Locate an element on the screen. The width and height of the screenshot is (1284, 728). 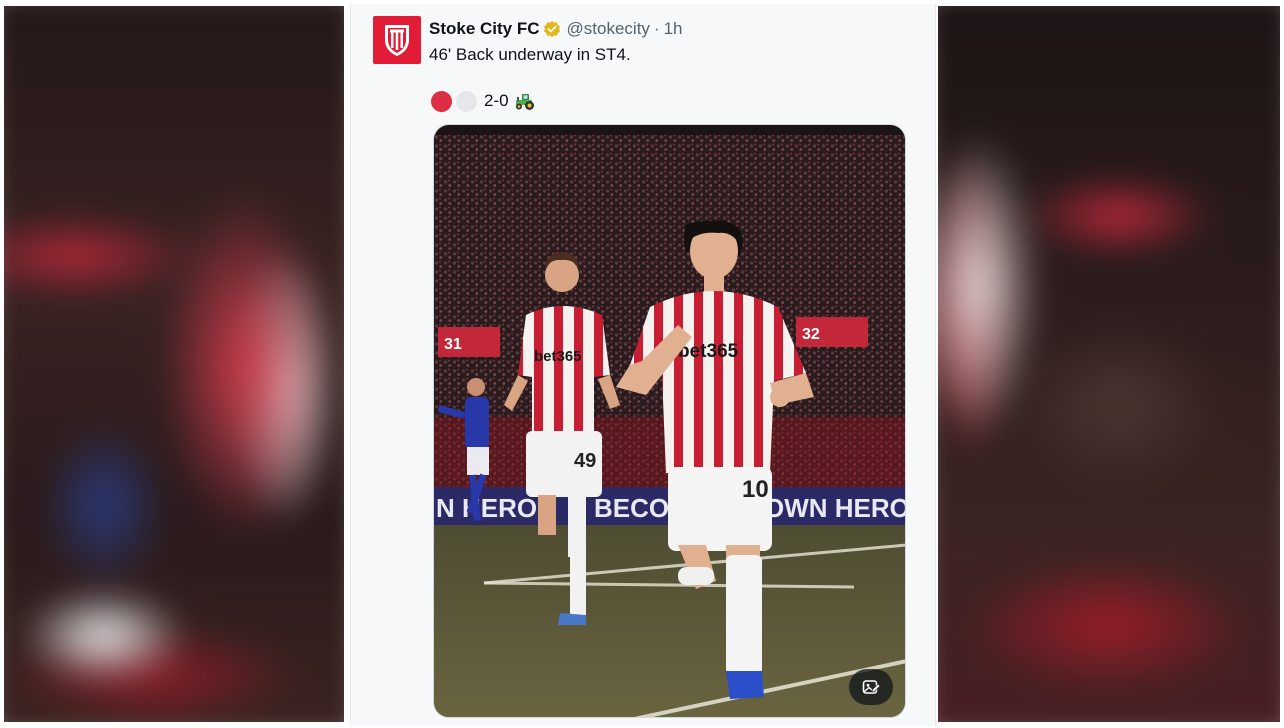
image-edit-icon is located at coordinates (871, 687).